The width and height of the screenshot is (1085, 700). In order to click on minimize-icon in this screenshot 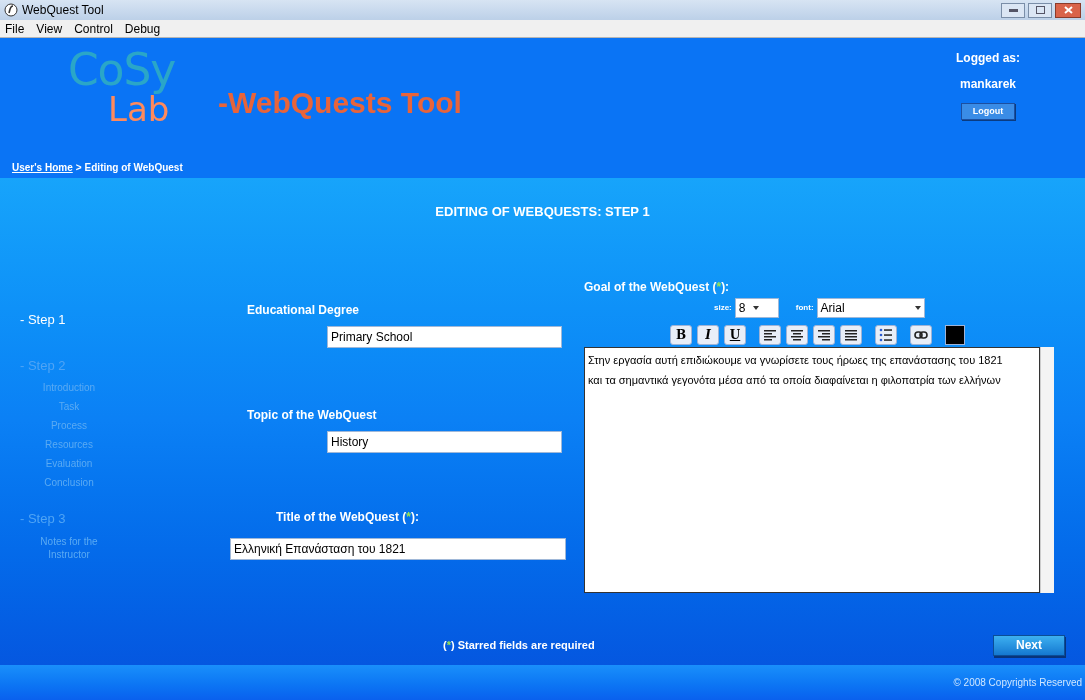, I will do `click(1013, 10)`.